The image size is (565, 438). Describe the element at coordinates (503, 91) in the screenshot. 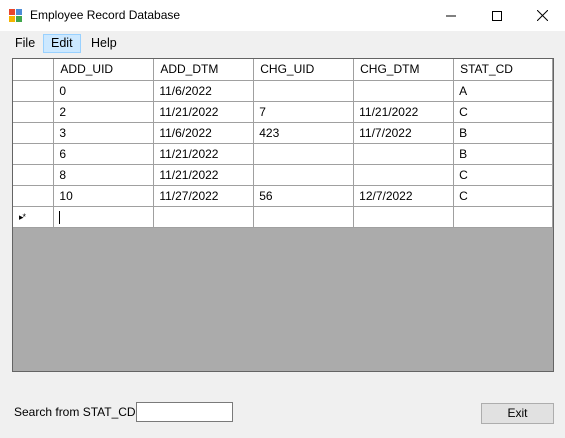

I see `cell-stat-cd: A` at that location.